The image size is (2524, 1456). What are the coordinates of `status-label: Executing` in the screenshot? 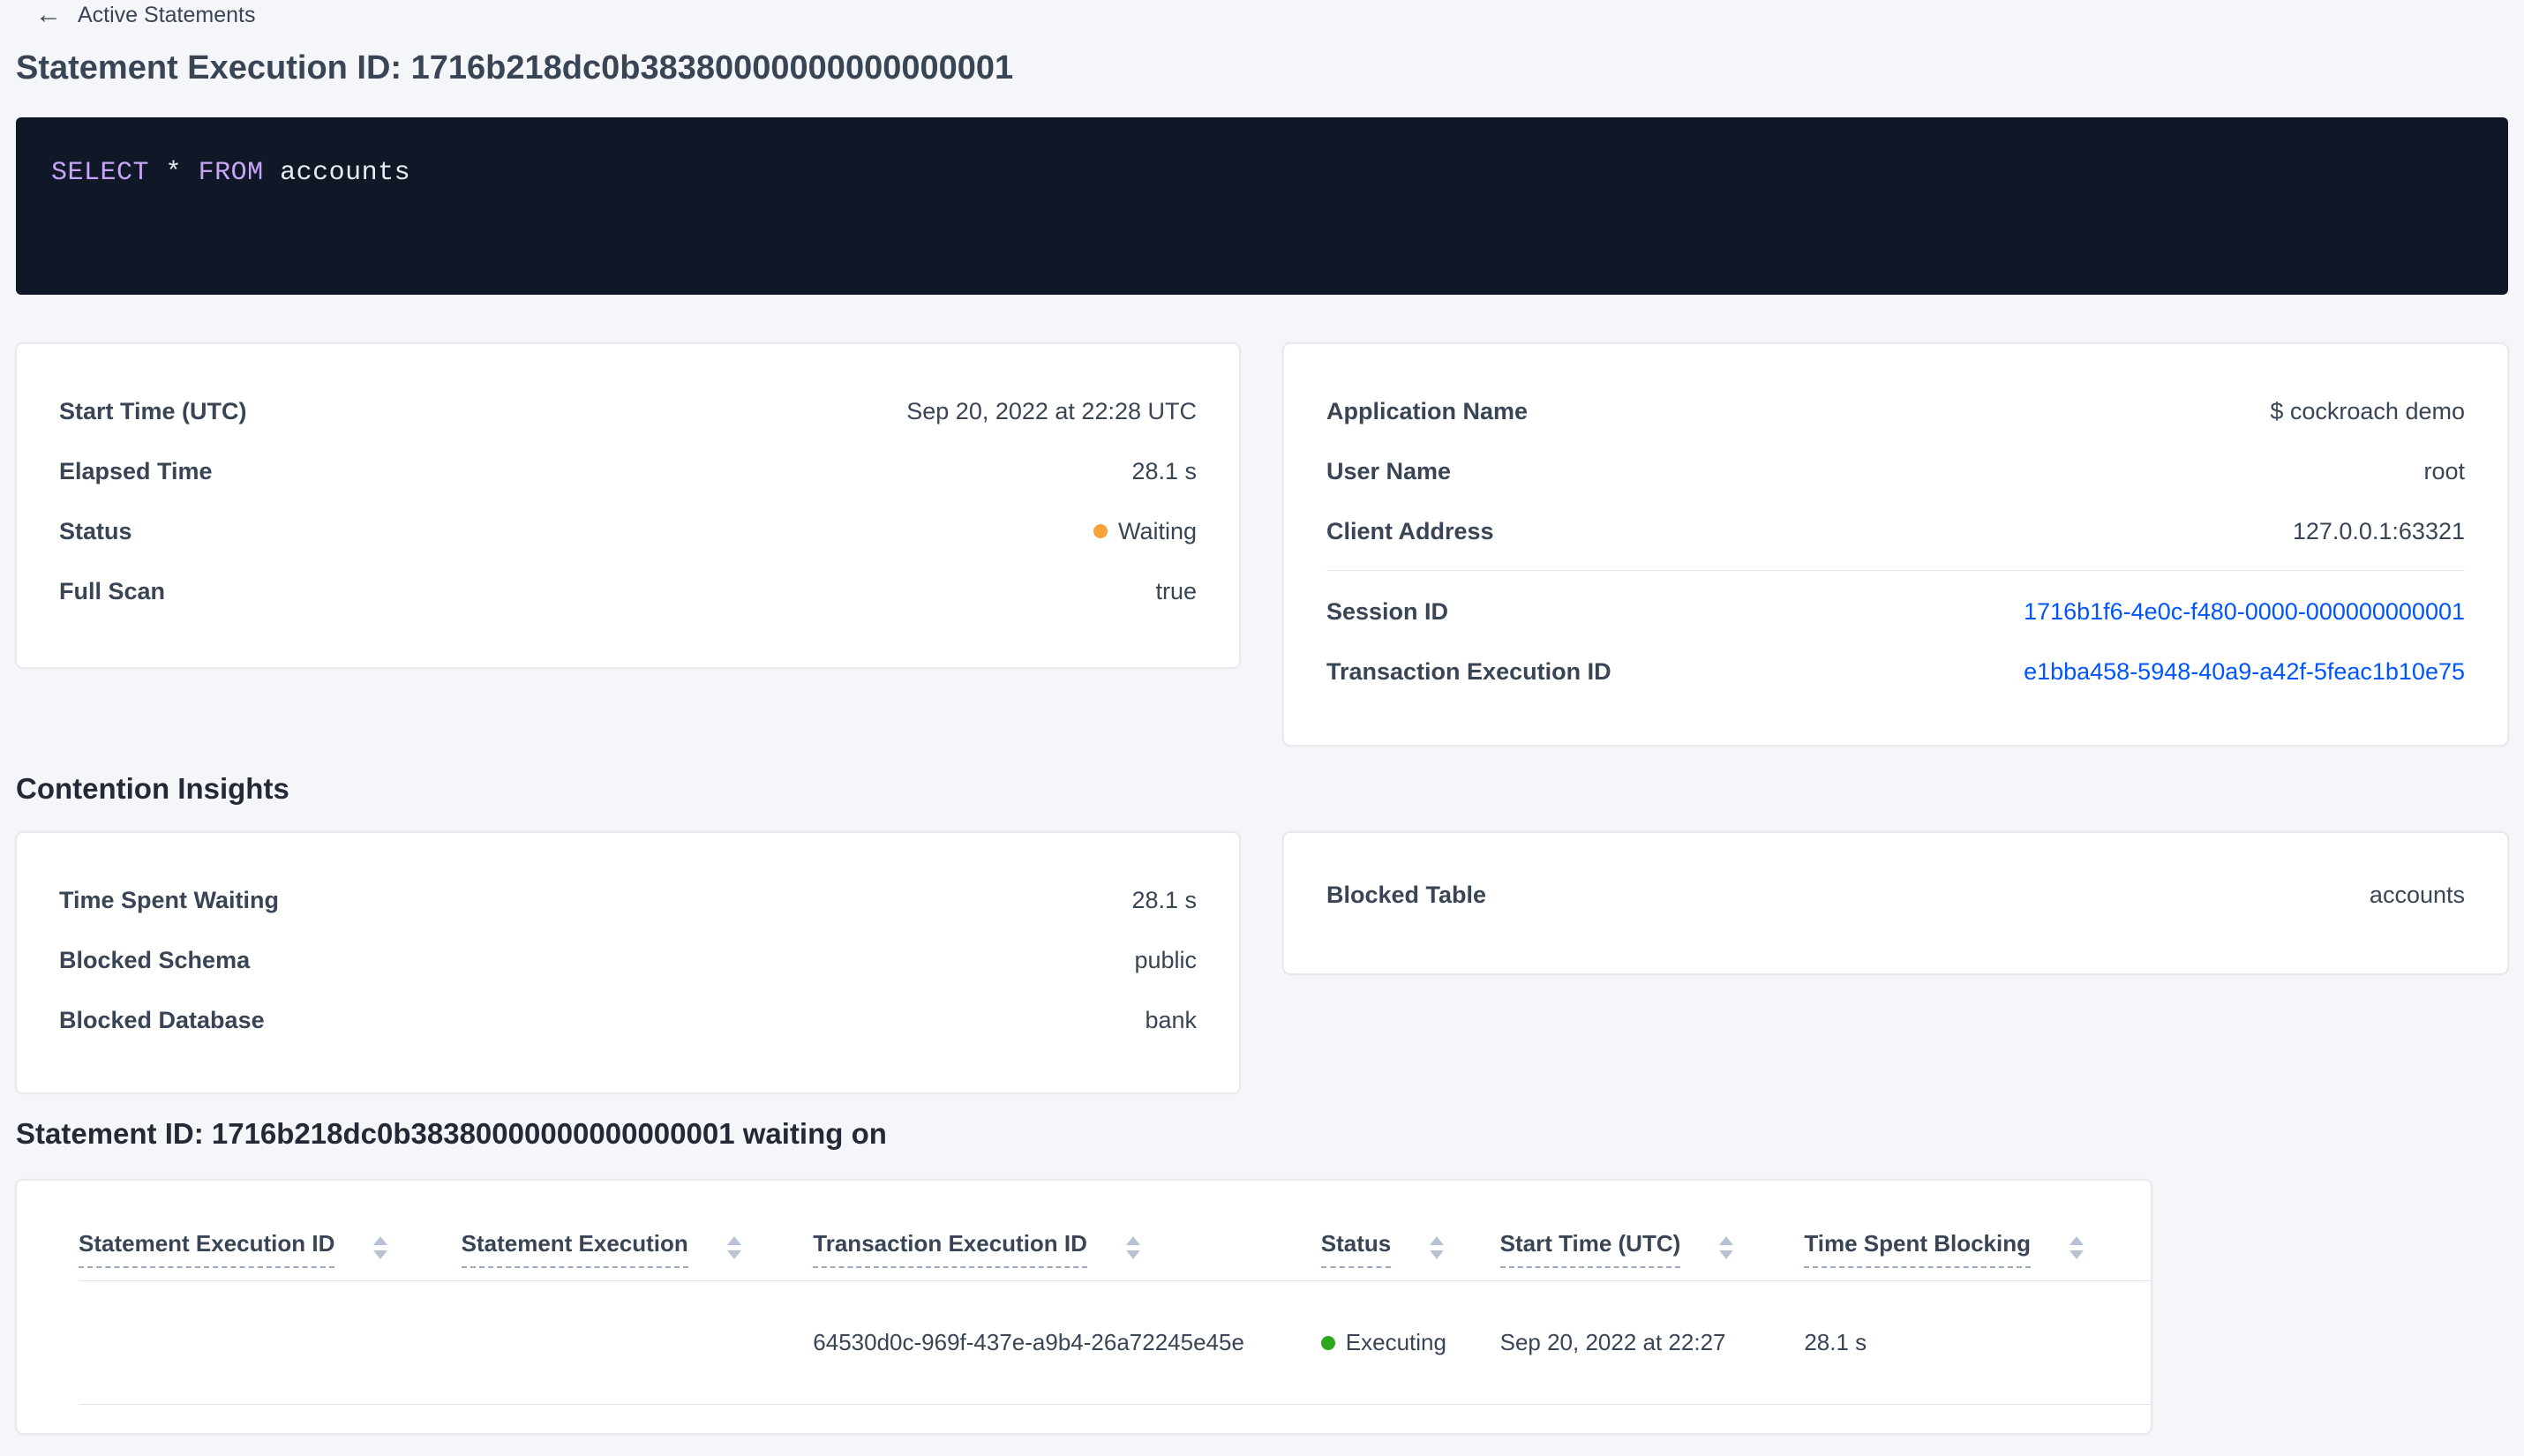 It's located at (1395, 1342).